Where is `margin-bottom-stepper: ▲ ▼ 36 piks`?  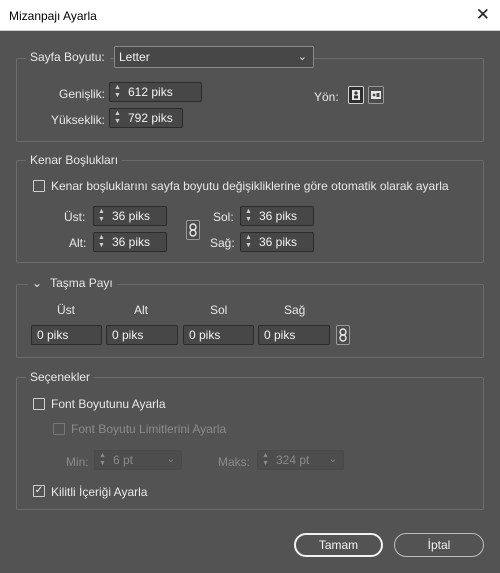
margin-bottom-stepper: ▲ ▼ 36 piks is located at coordinates (130, 242).